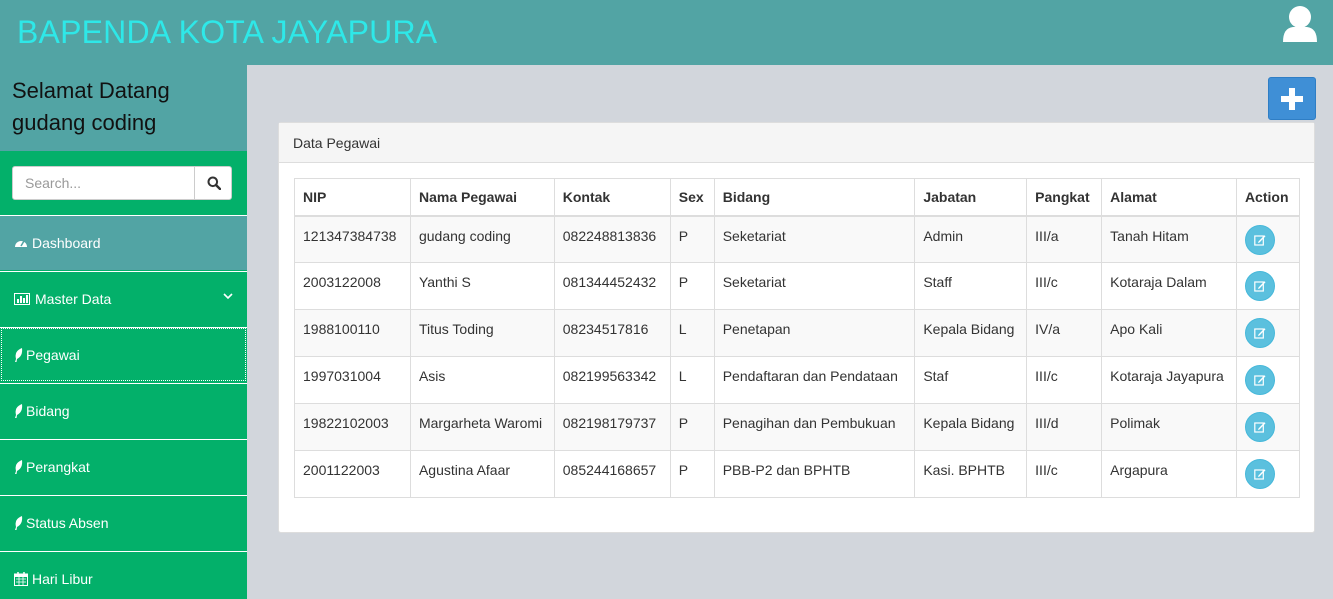  I want to click on table-cell-bidang: Penagihan dan Pembukuan, so click(814, 427).